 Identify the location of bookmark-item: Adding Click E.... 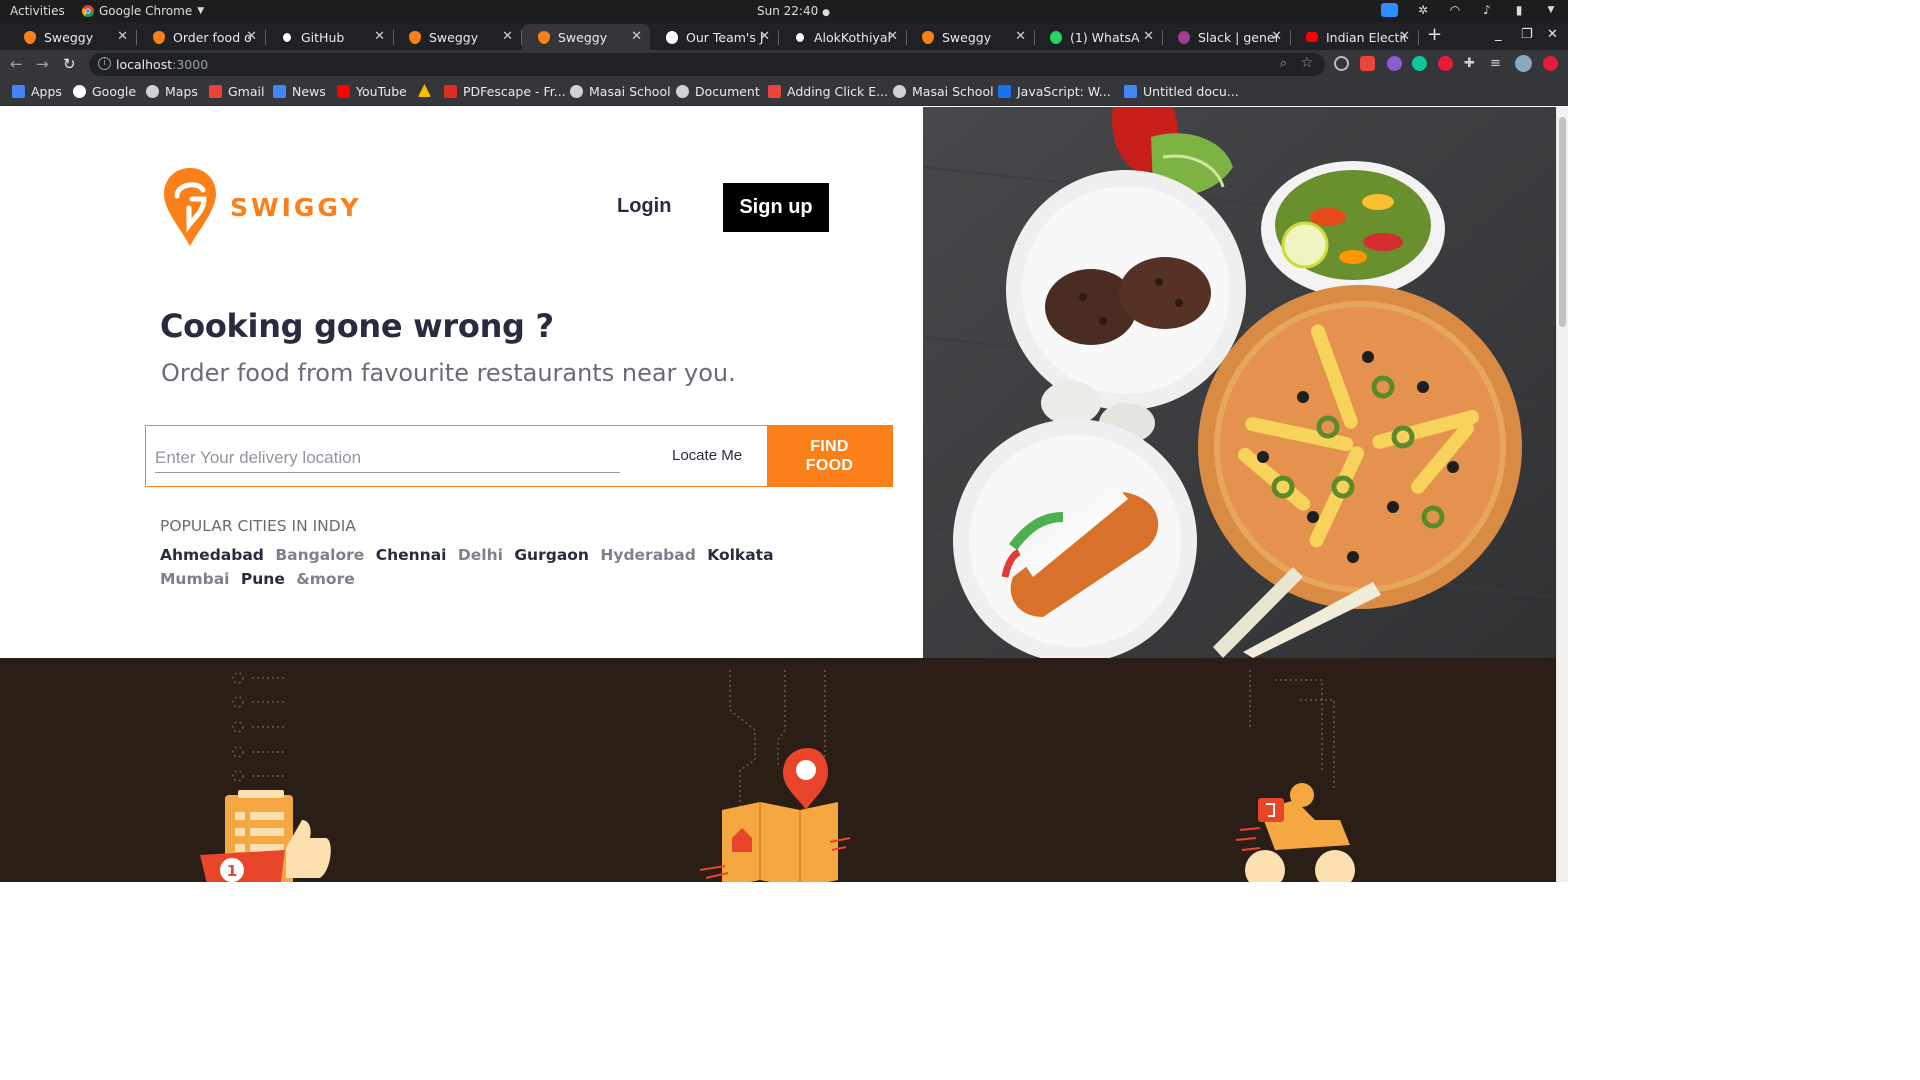
(828, 91).